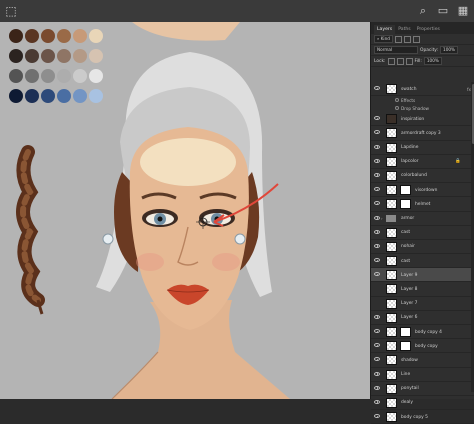 The width and height of the screenshot is (474, 424). I want to click on layer-row: helmet, so click(422, 204).